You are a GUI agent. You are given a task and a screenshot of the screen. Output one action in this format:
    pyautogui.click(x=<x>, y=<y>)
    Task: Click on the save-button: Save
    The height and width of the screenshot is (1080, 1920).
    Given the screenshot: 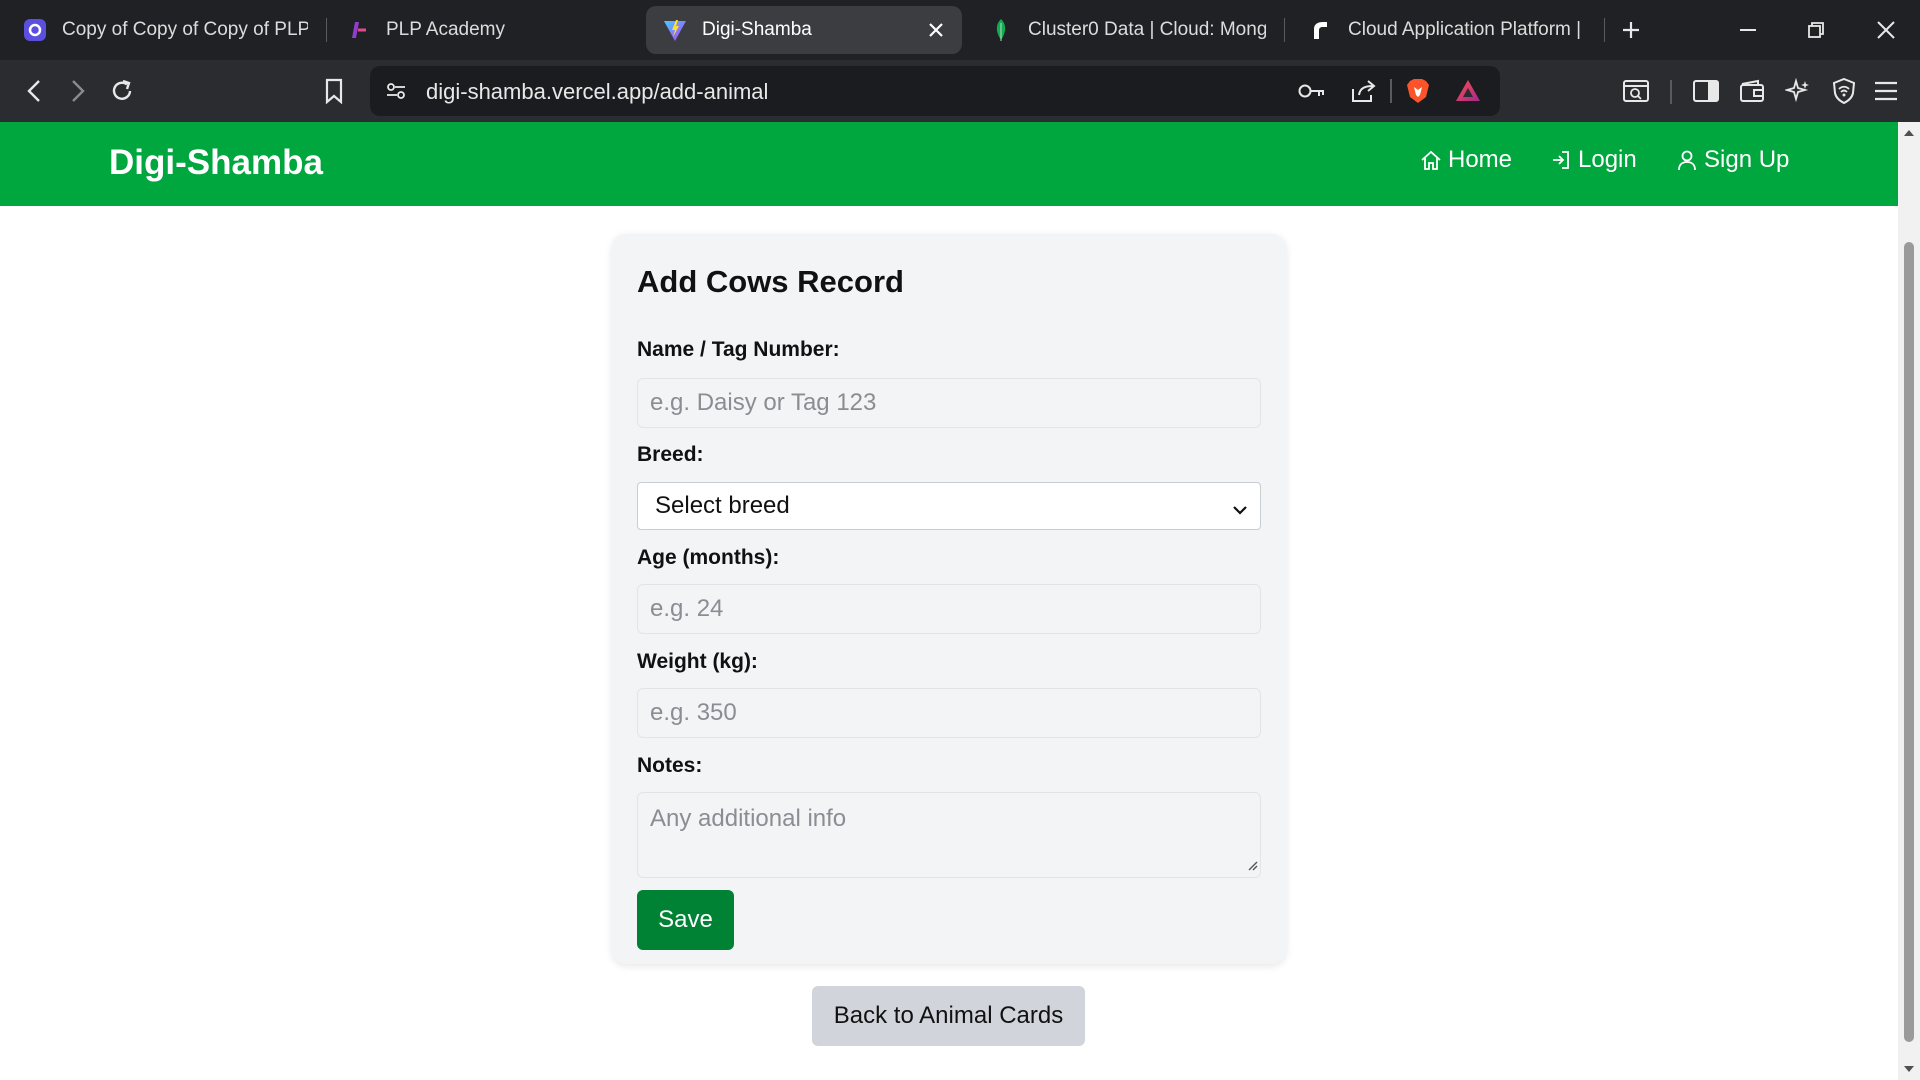 What is the action you would take?
    pyautogui.click(x=685, y=920)
    